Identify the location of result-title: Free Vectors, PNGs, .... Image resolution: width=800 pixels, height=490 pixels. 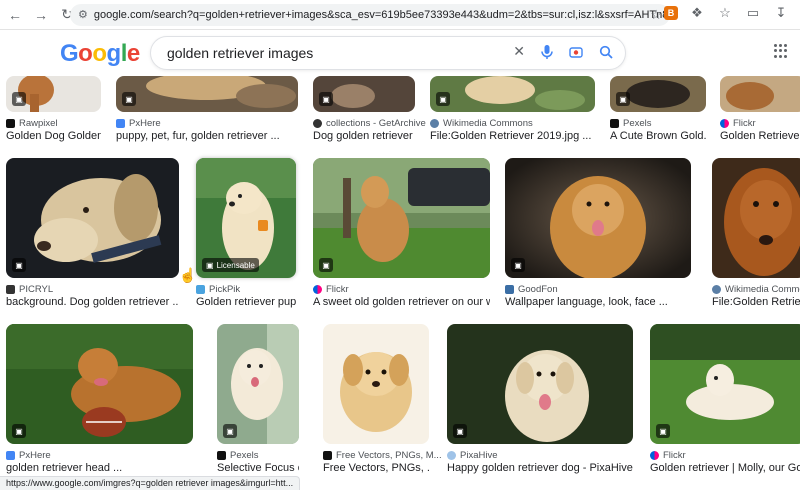
(376, 468).